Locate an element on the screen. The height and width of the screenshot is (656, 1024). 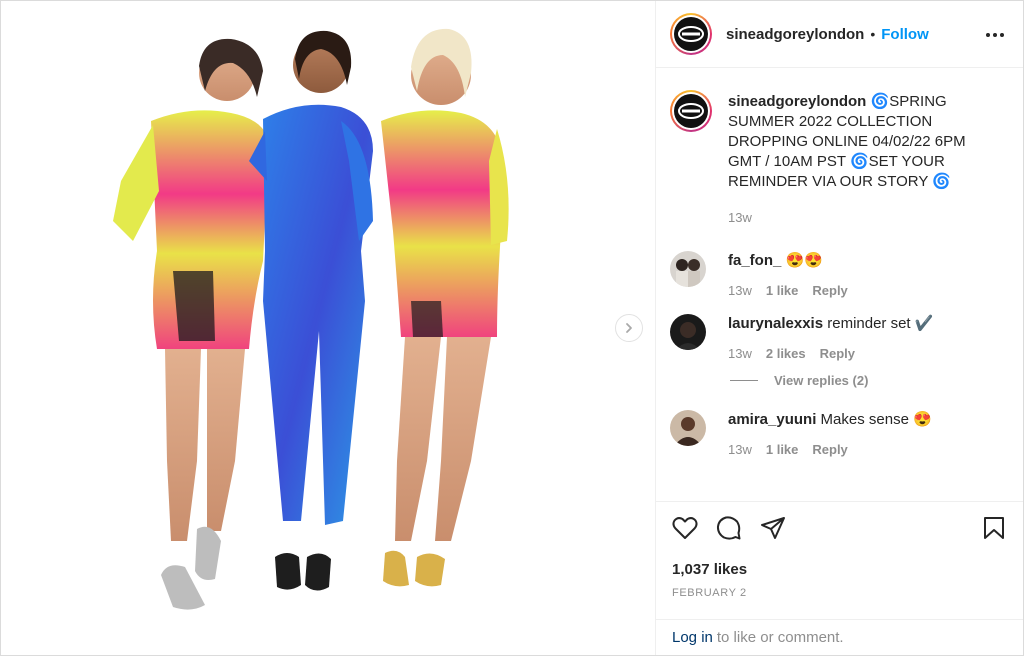
caption-time: 13w is located at coordinates (740, 217).